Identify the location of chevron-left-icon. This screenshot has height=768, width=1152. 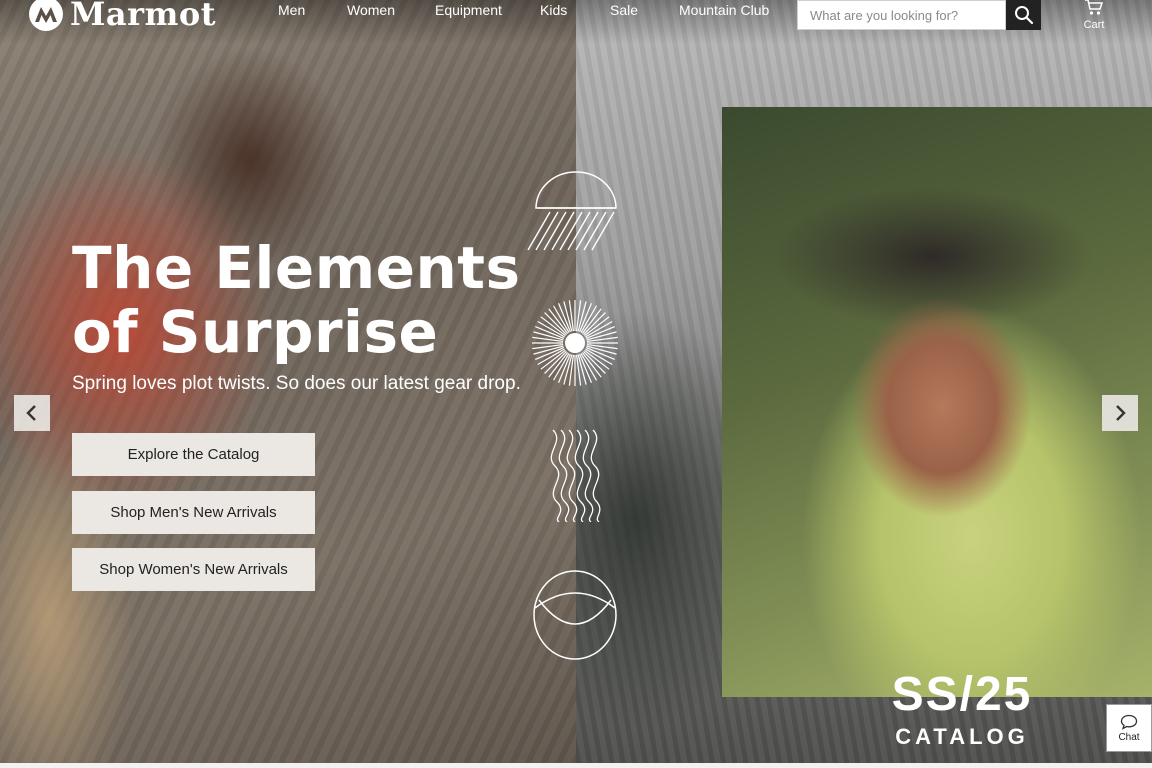
(31, 413).